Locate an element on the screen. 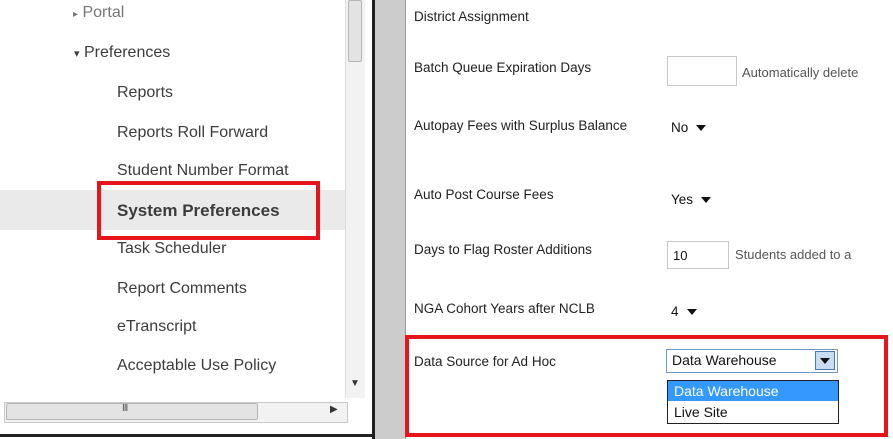  autopay-fees-select: No is located at coordinates (689, 127).